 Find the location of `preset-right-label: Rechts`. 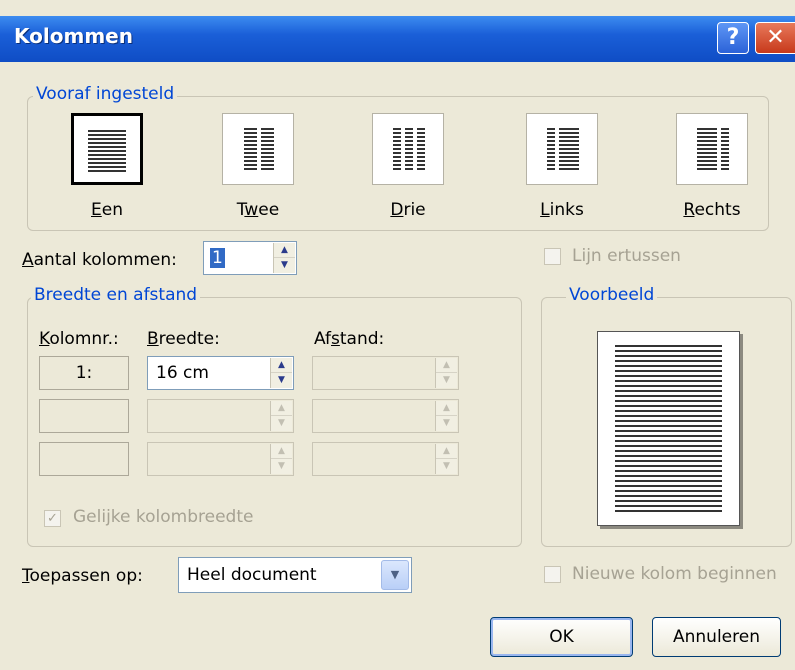

preset-right-label: Rechts is located at coordinates (712, 210).